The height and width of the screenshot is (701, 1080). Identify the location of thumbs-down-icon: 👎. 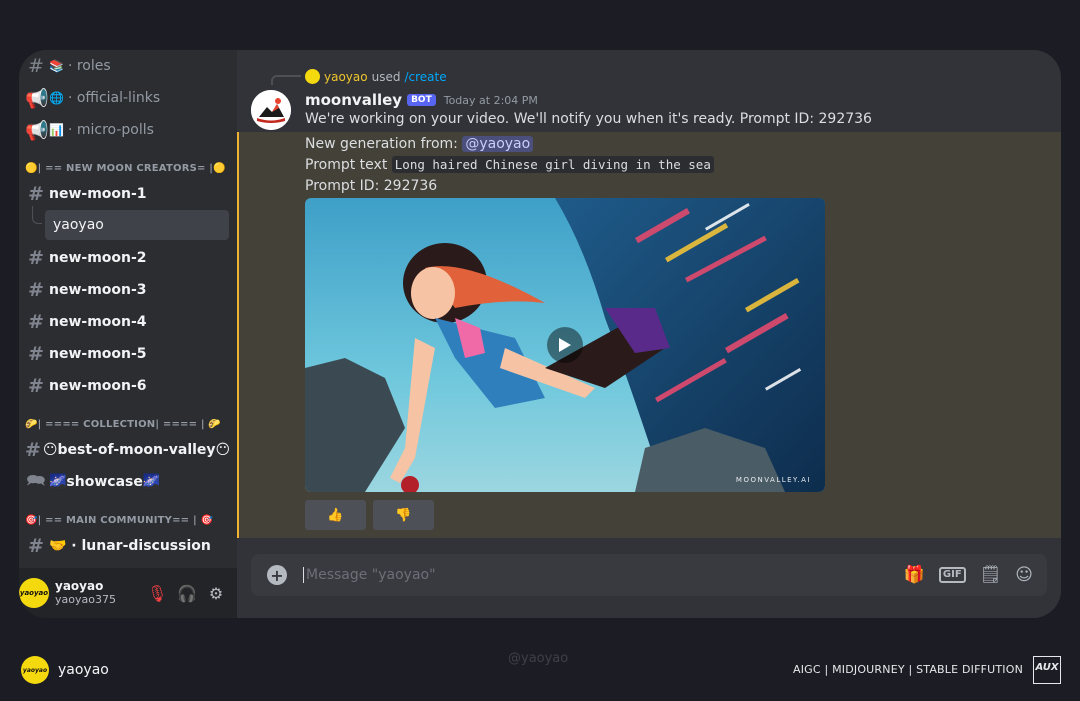
(403, 515).